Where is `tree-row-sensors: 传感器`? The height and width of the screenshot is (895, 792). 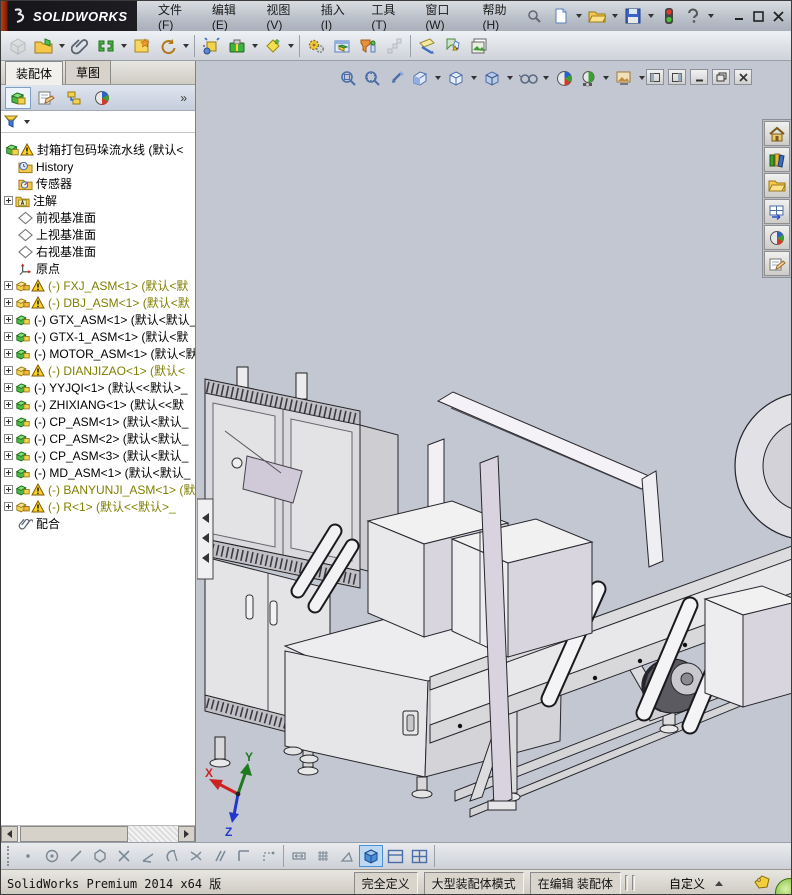 tree-row-sensors: 传感器 is located at coordinates (98, 183).